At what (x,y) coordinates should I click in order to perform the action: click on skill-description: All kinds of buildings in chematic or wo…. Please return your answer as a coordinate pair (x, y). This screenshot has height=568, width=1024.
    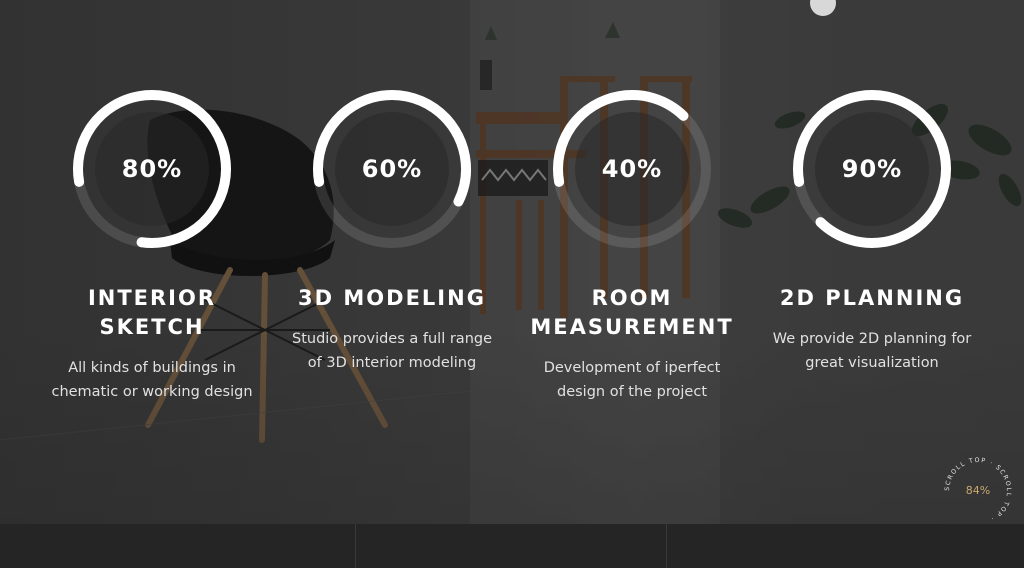
    Looking at the image, I should click on (152, 380).